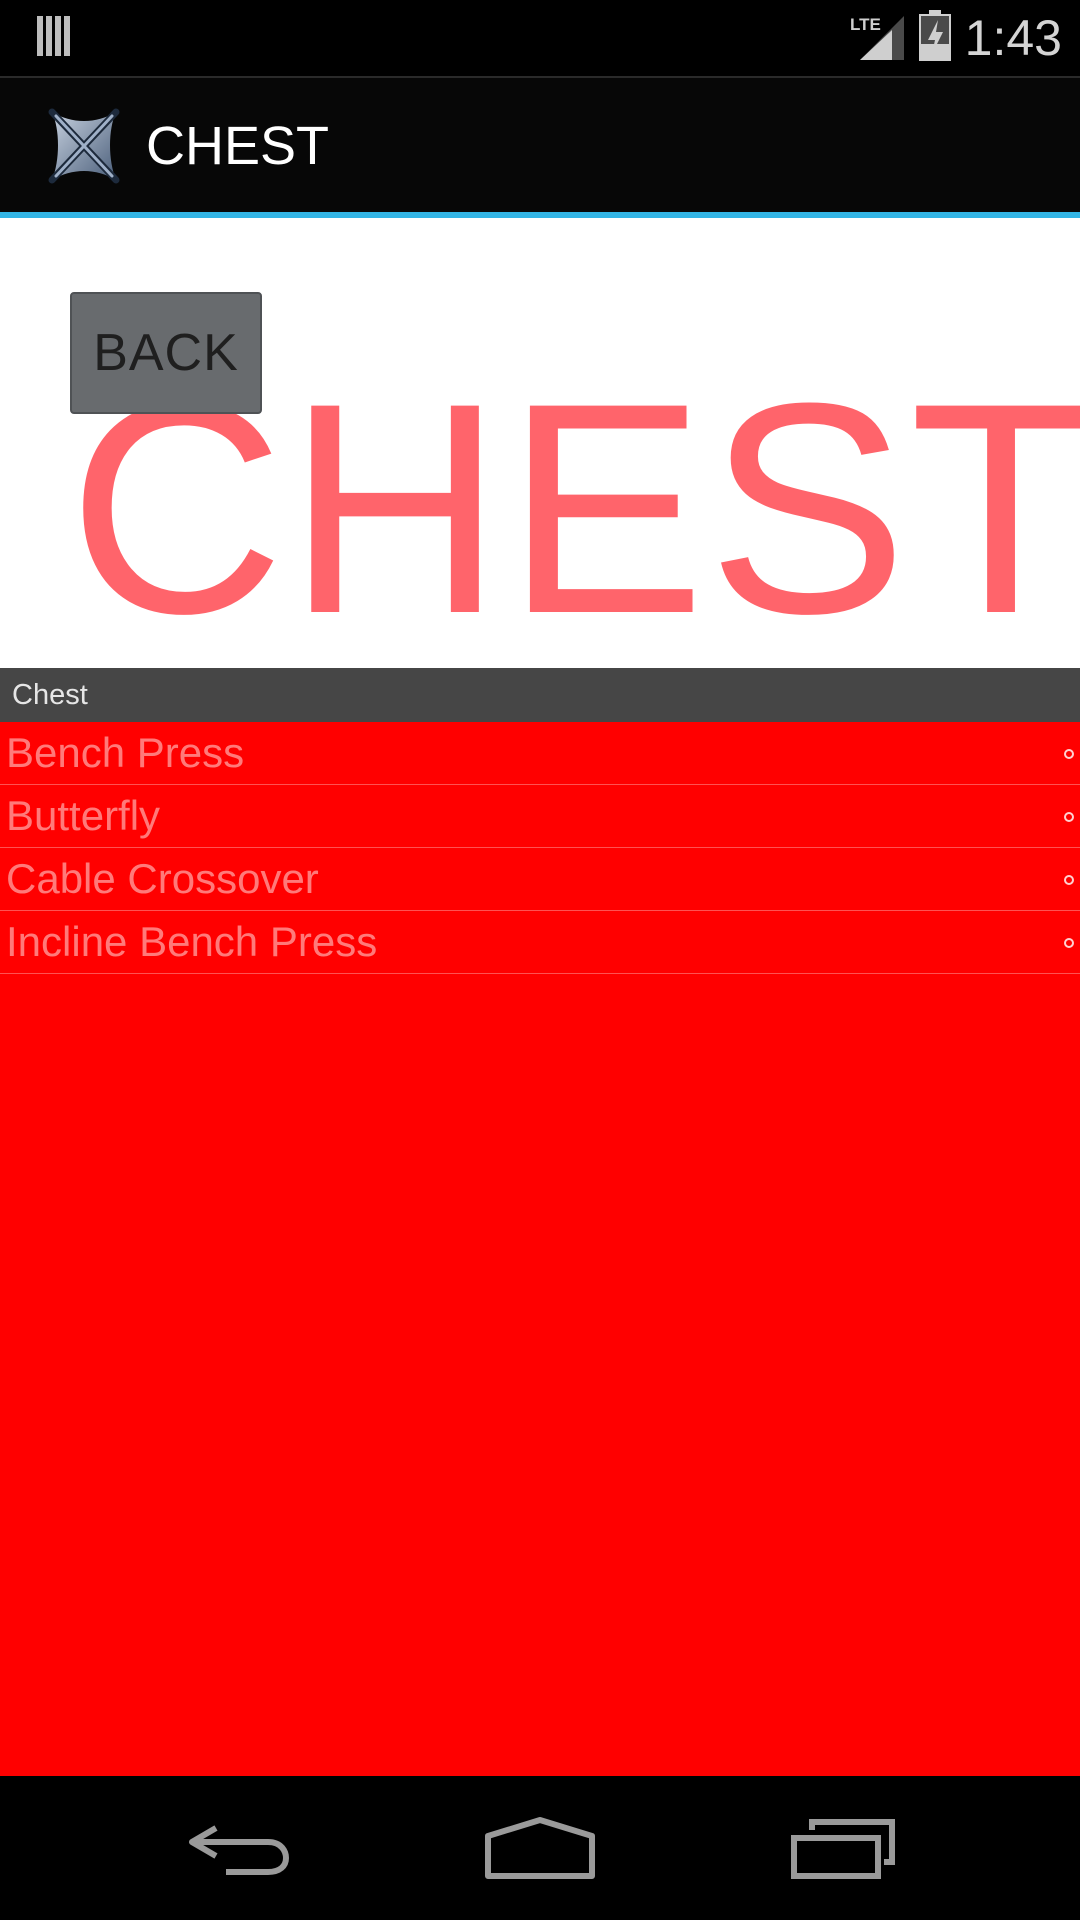 The height and width of the screenshot is (1920, 1080). I want to click on status-clock: 1:43, so click(1013, 38).